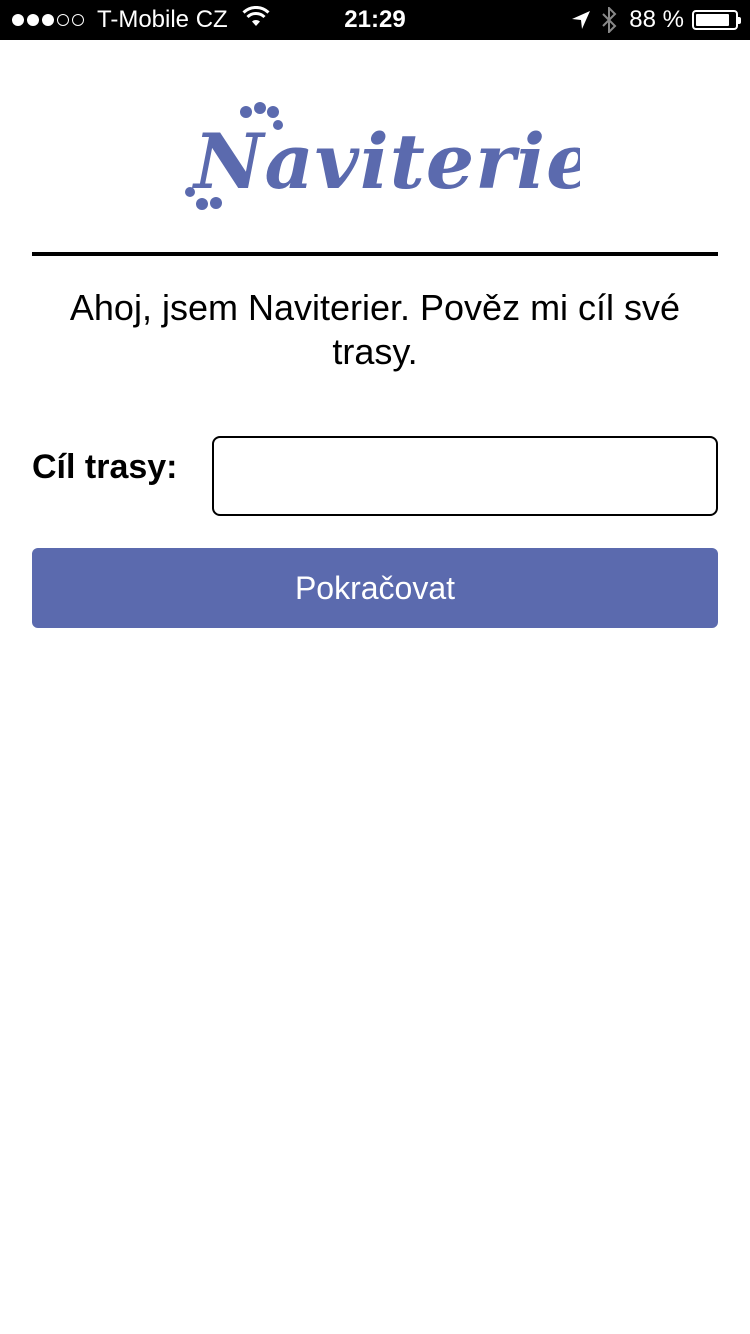 The image size is (750, 1334). I want to click on battery-fill, so click(713, 20).